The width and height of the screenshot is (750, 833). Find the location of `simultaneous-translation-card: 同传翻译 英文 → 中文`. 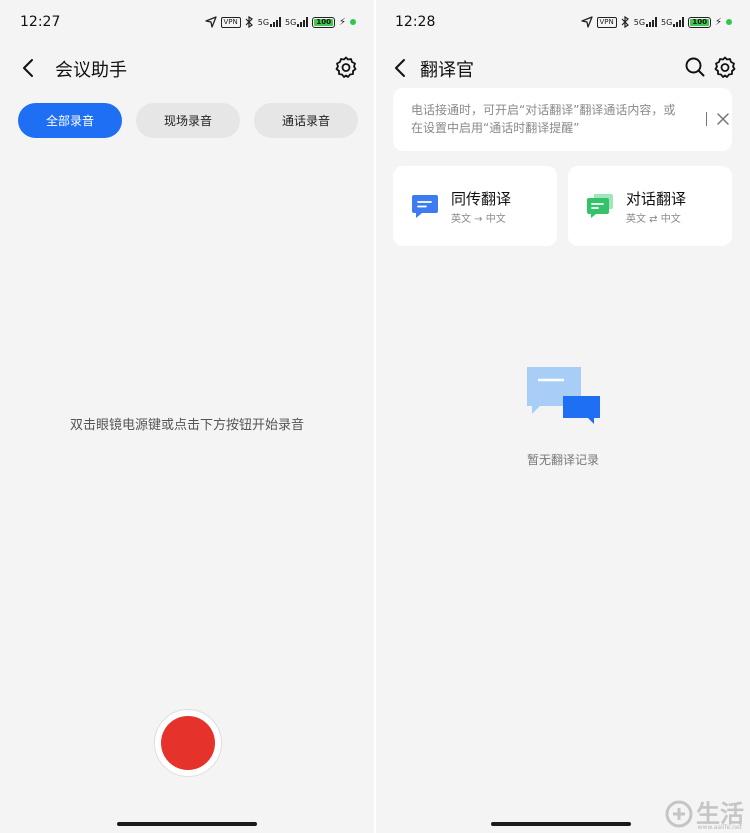

simultaneous-translation-card: 同传翻译 英文 → 中文 is located at coordinates (475, 206).